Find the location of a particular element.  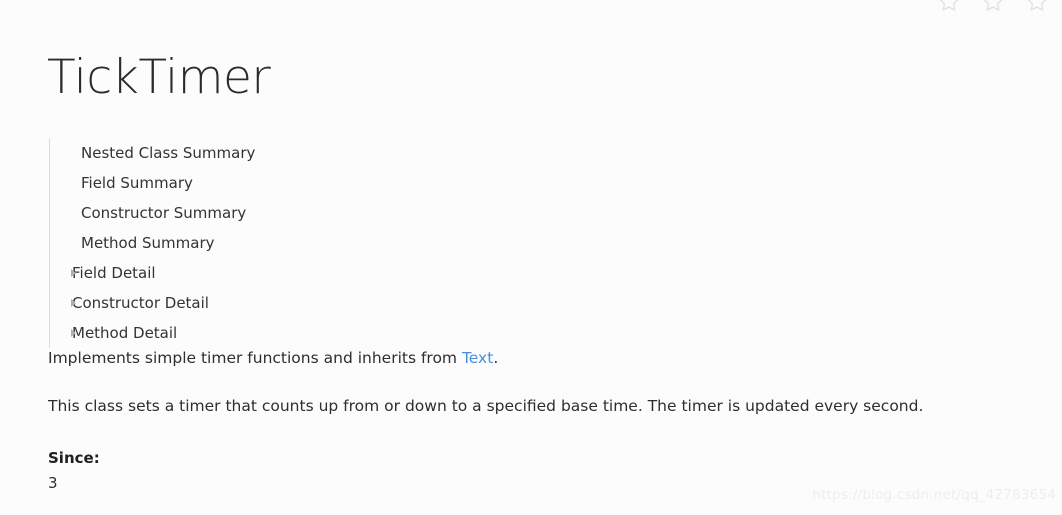

toc-item-label: Method Summary is located at coordinates (148, 243).